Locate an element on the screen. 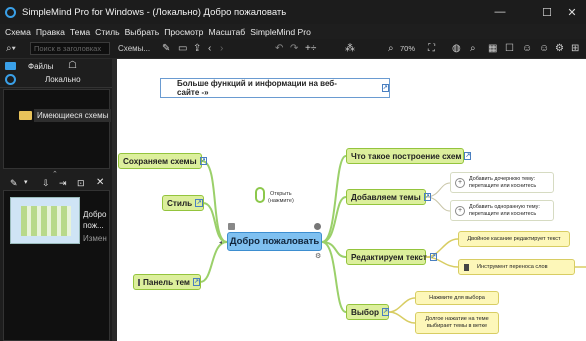 Image resolution: width=586 pixels, height=341 pixels. open-hint-sub: (нажмите) is located at coordinates (281, 201).